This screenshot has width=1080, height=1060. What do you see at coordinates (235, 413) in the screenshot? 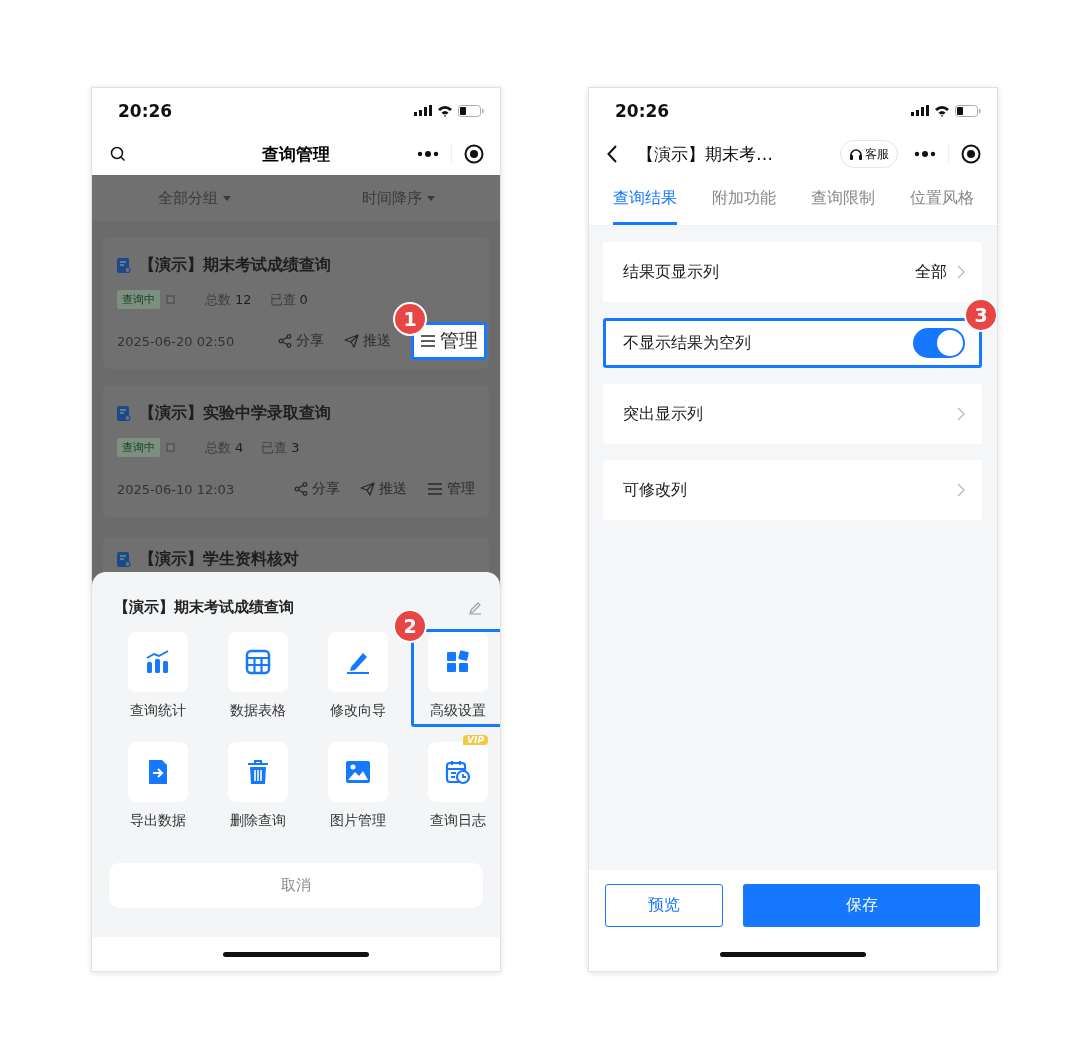
I see `query-title: 【演示】实验中学录取查询` at bounding box center [235, 413].